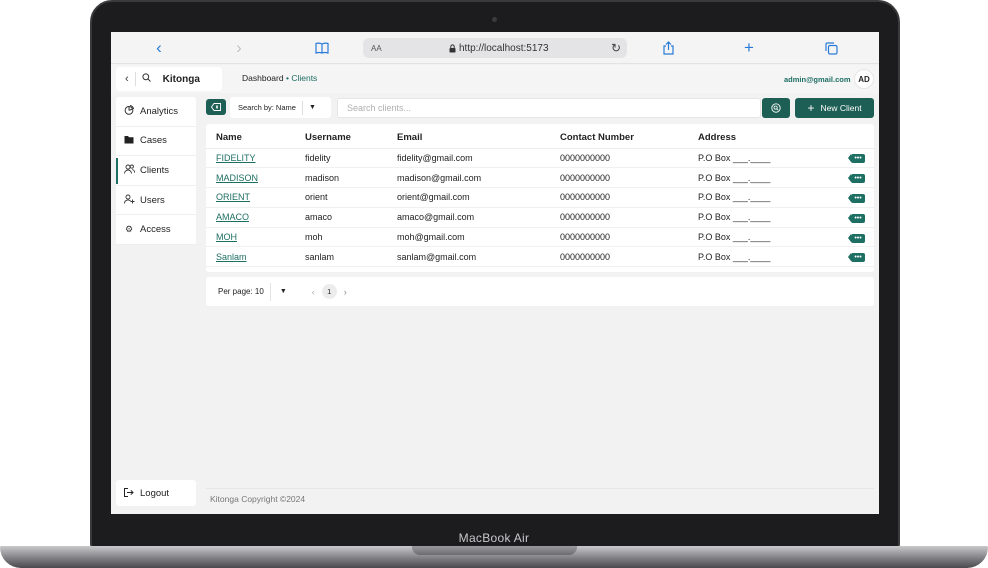 The height and width of the screenshot is (568, 988). What do you see at coordinates (478, 257) in the screenshot?
I see `client-email: sanlam@gmail.com` at bounding box center [478, 257].